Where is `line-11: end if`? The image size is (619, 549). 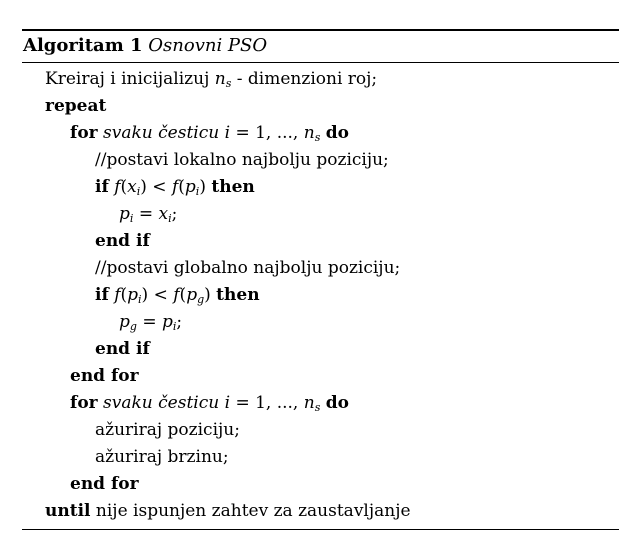 line-11: end if is located at coordinates (122, 349).